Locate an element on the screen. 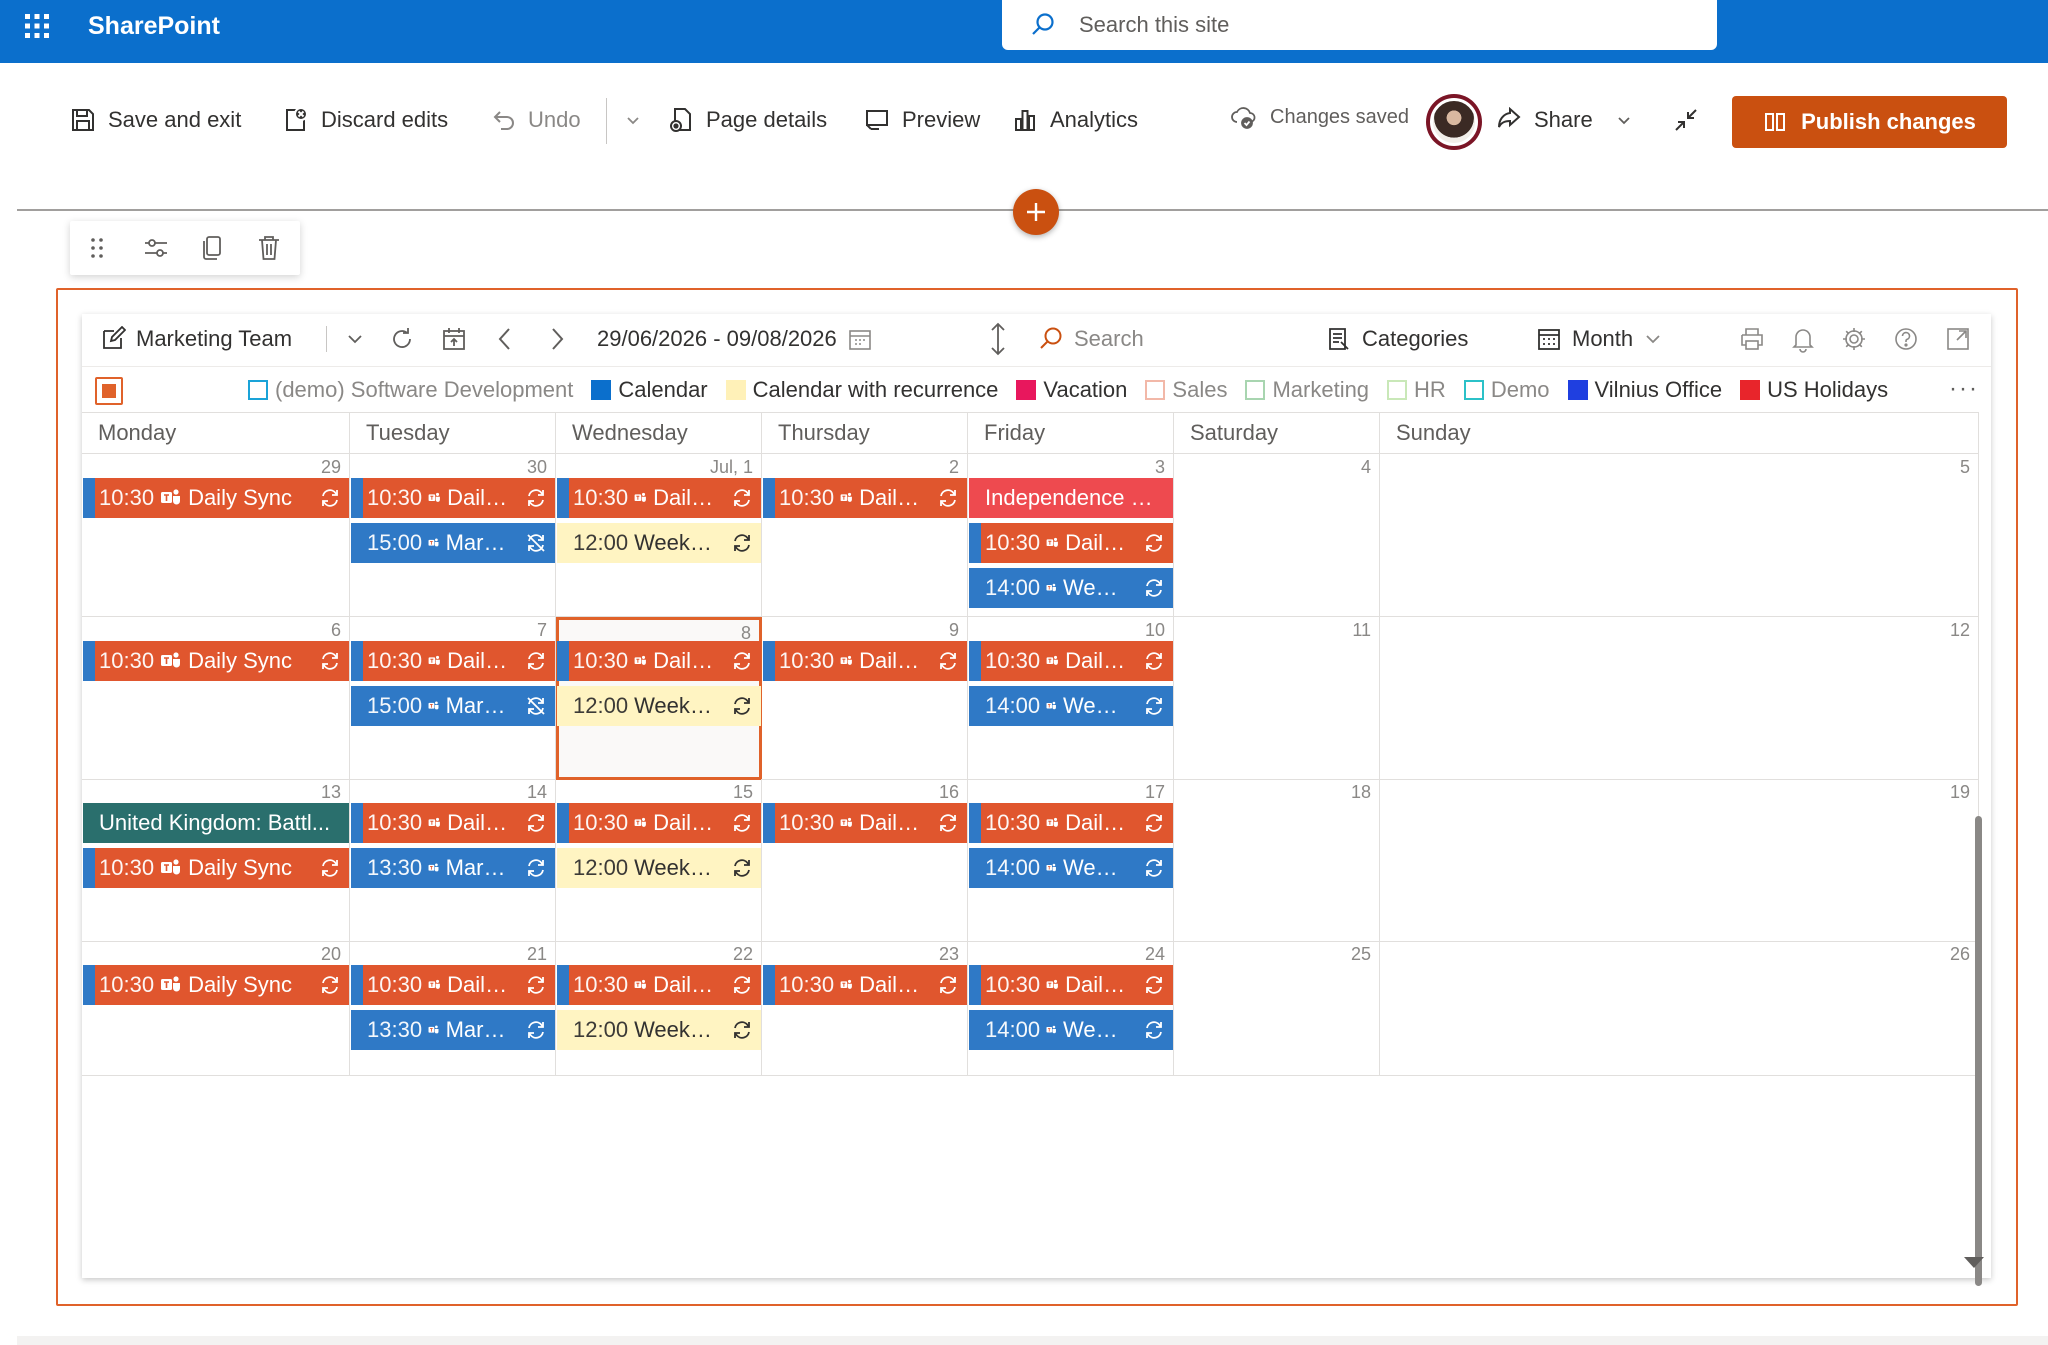 The image size is (2048, 1345). legend-item: Sales is located at coordinates (1186, 390).